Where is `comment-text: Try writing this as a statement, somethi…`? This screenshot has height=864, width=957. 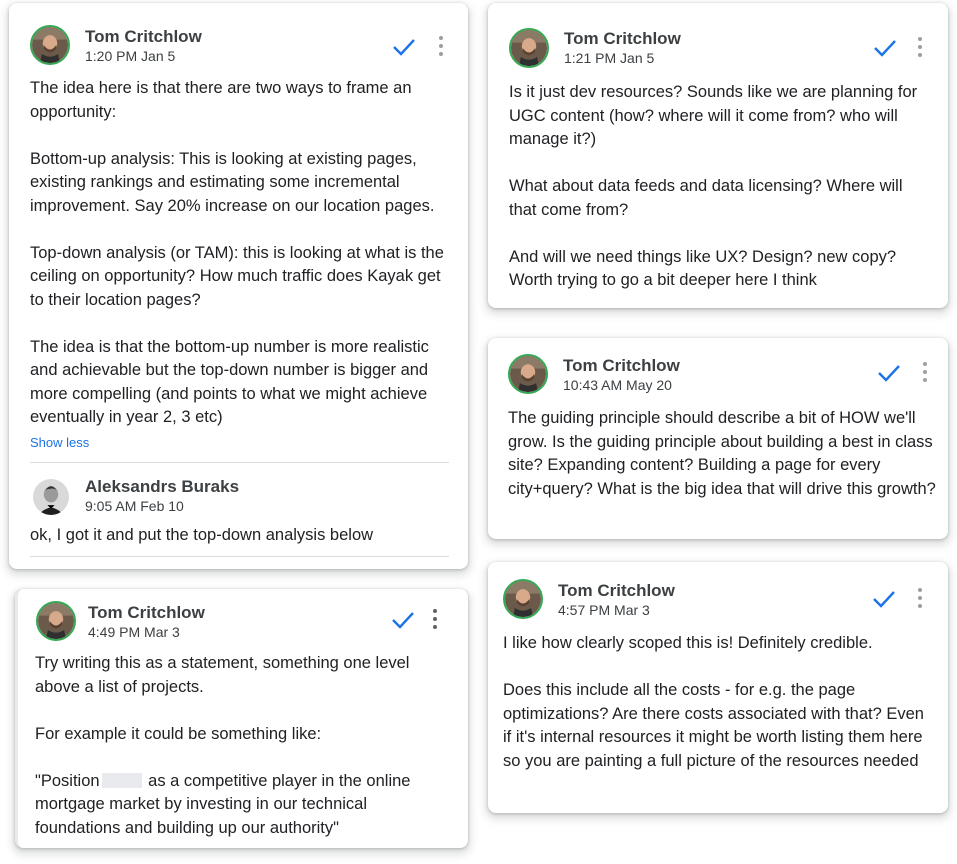
comment-text: Try writing this as a statement, somethi… is located at coordinates (240, 746).